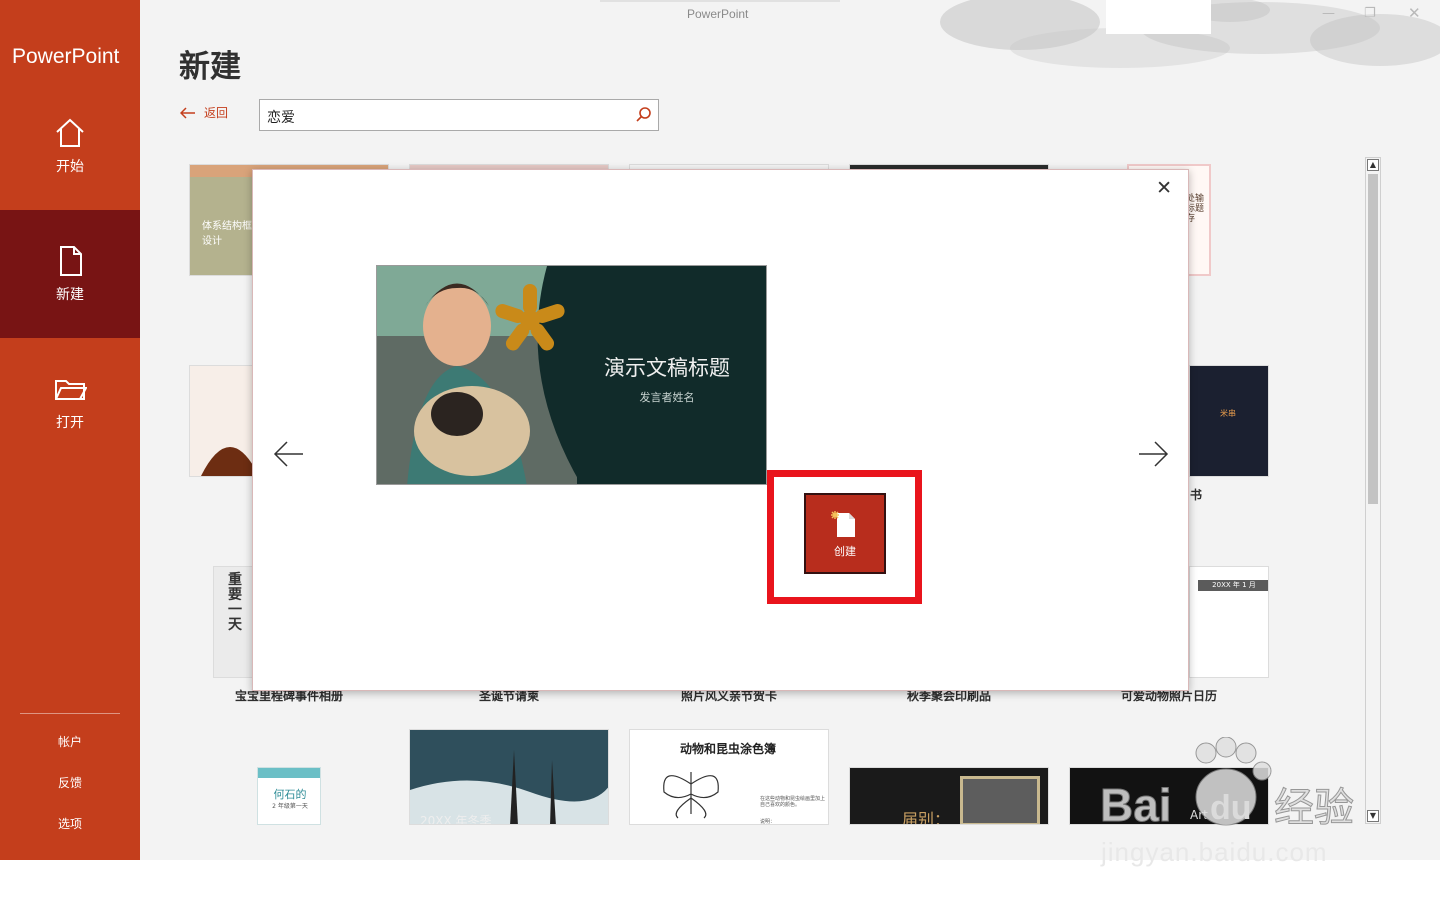 Image resolution: width=1440 pixels, height=900 pixels. I want to click on template-card: Art, so click(1169, 796).